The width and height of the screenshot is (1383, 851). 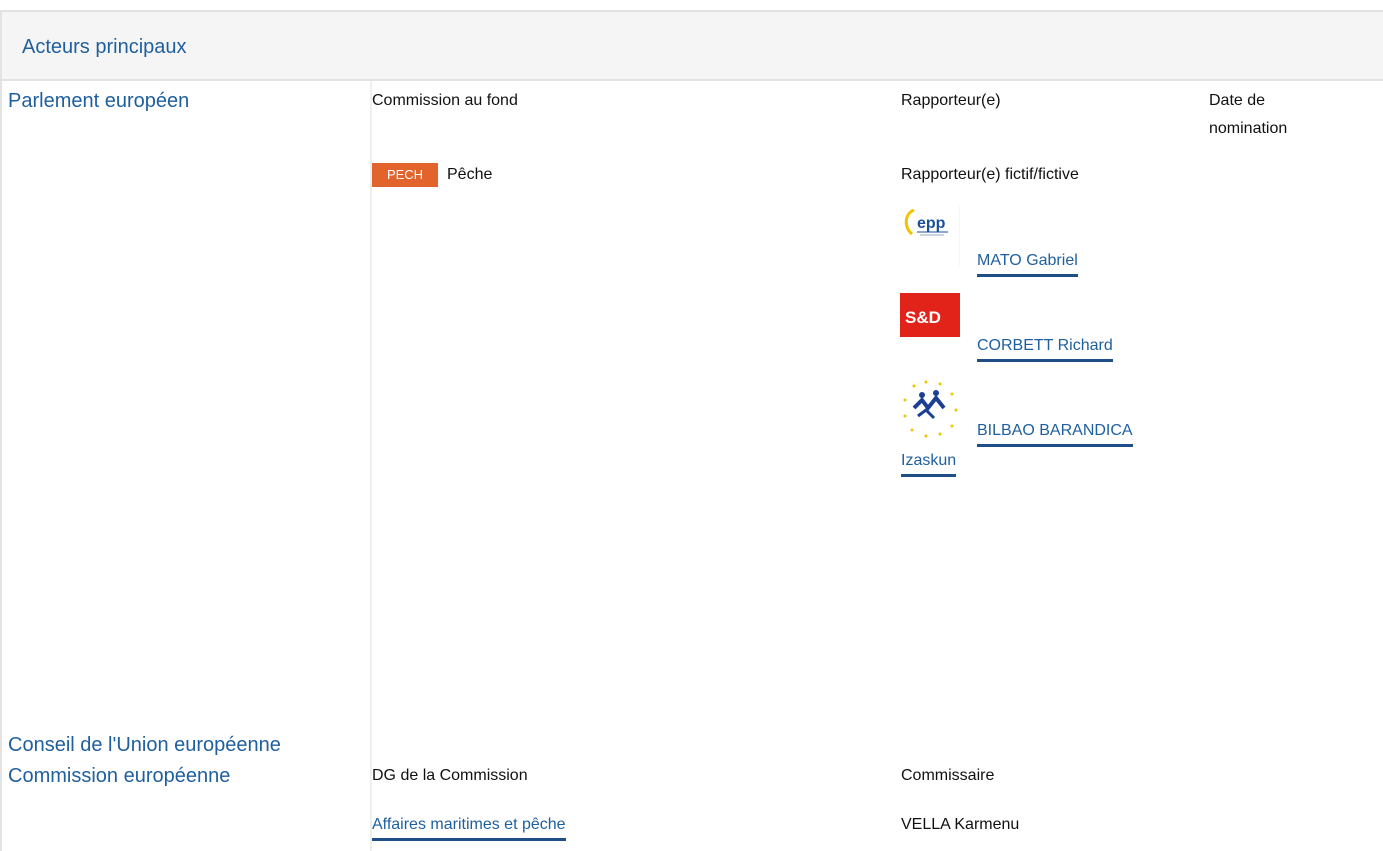 I want to click on svg-text: epp, so click(x=931, y=223).